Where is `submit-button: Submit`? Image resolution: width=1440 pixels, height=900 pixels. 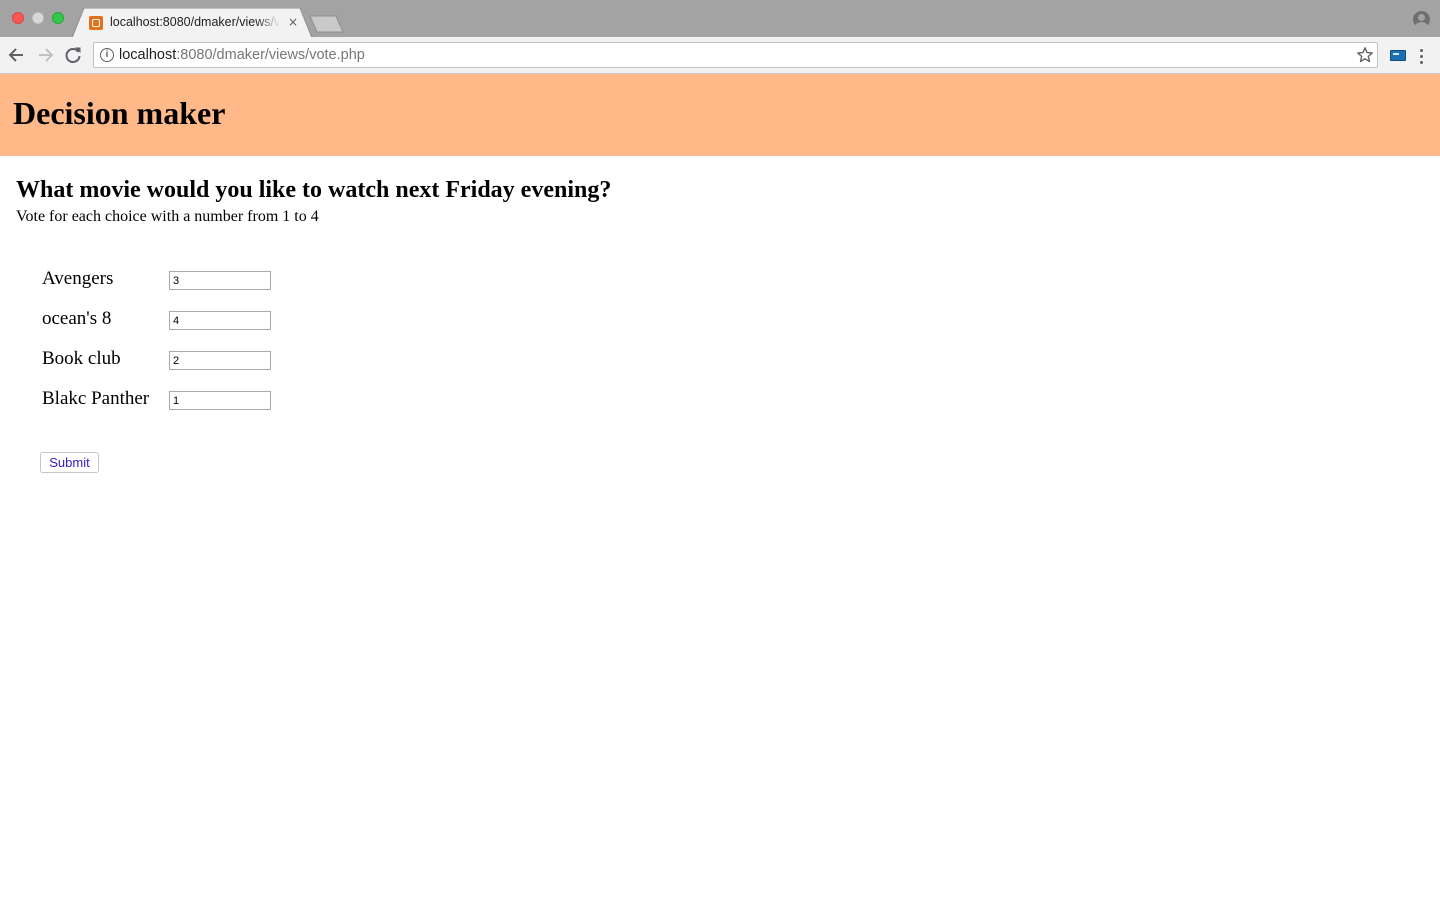
submit-button: Submit is located at coordinates (69, 462).